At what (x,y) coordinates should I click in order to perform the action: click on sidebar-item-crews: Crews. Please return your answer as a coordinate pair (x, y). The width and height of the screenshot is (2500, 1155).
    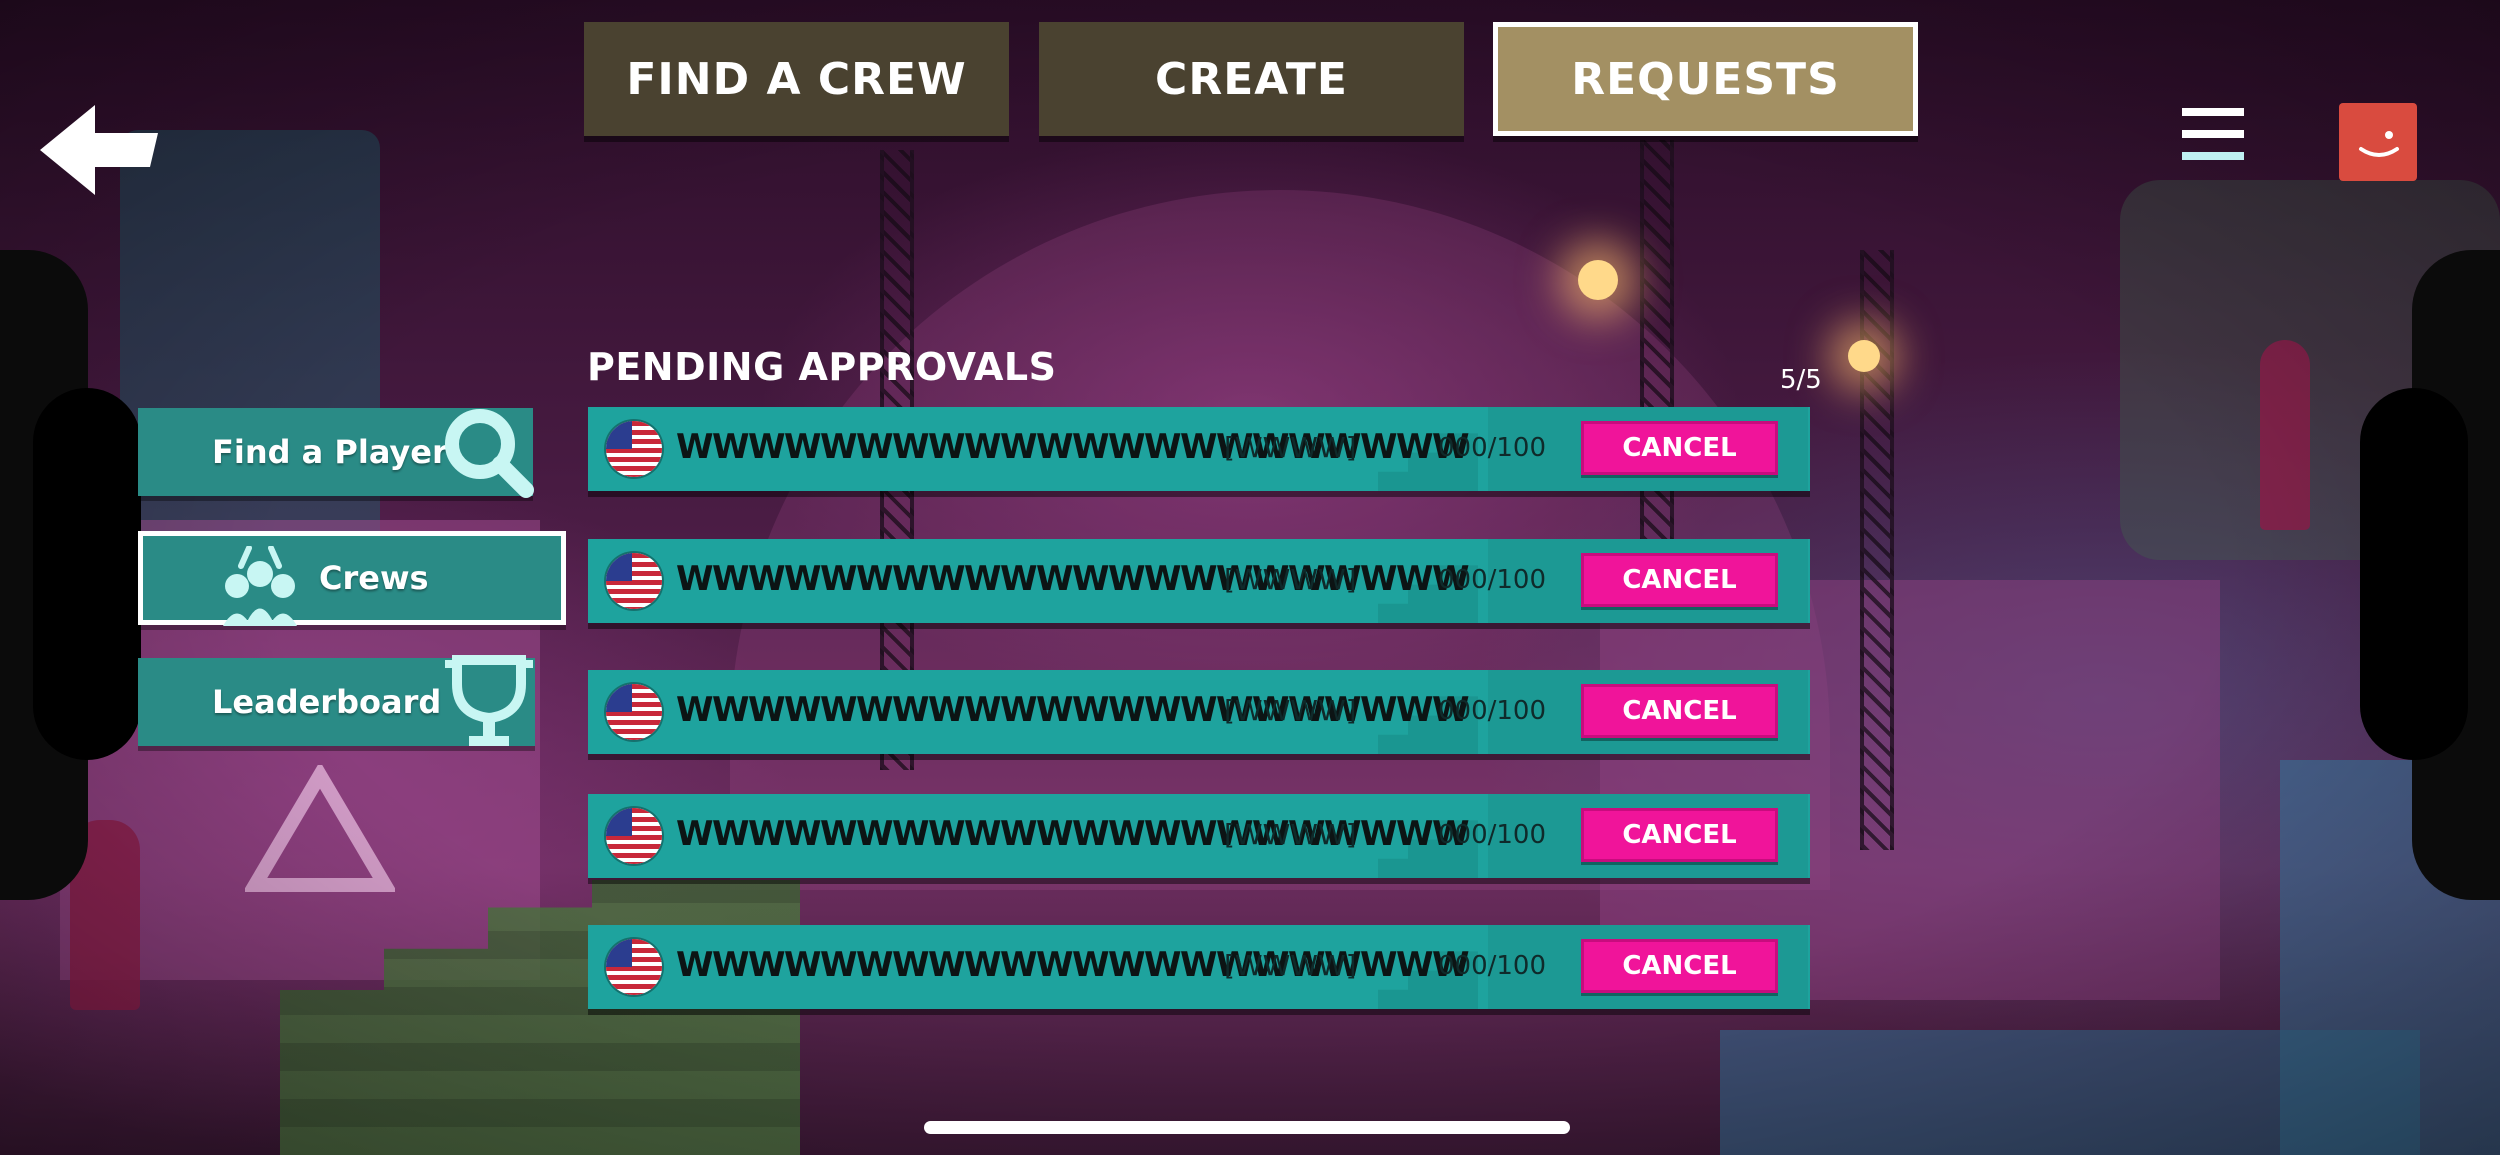
    Looking at the image, I should click on (352, 578).